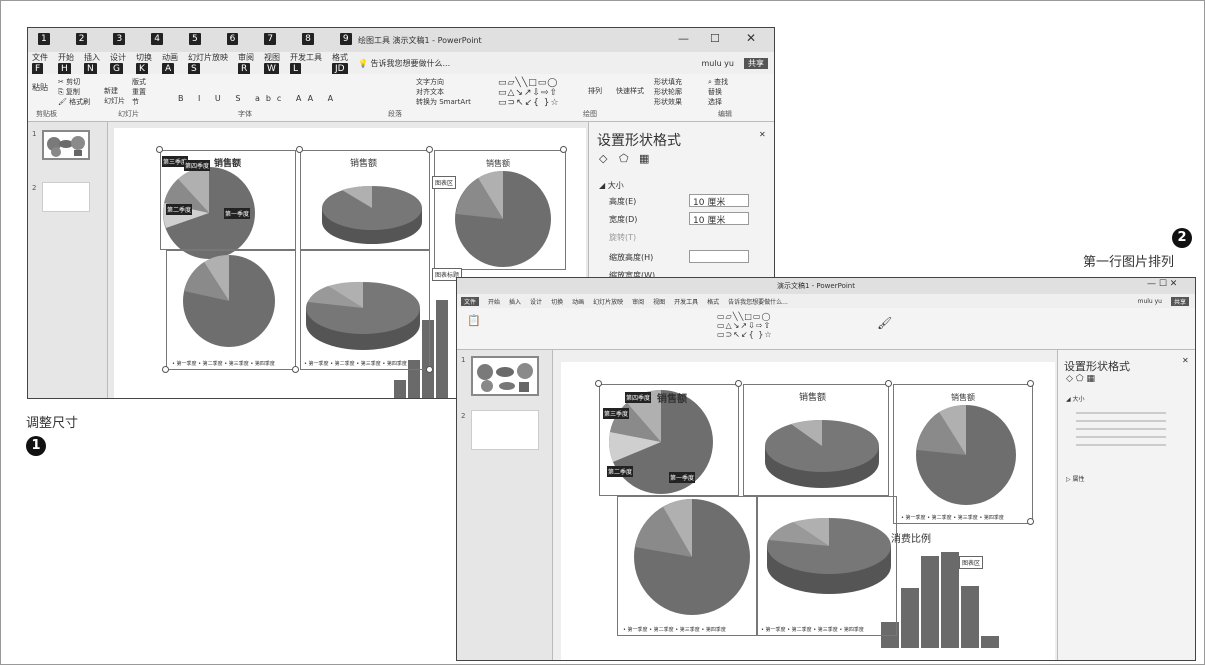 This screenshot has width=1205, height=665. I want to click on size-section-header: ◢ 大小, so click(611, 185).